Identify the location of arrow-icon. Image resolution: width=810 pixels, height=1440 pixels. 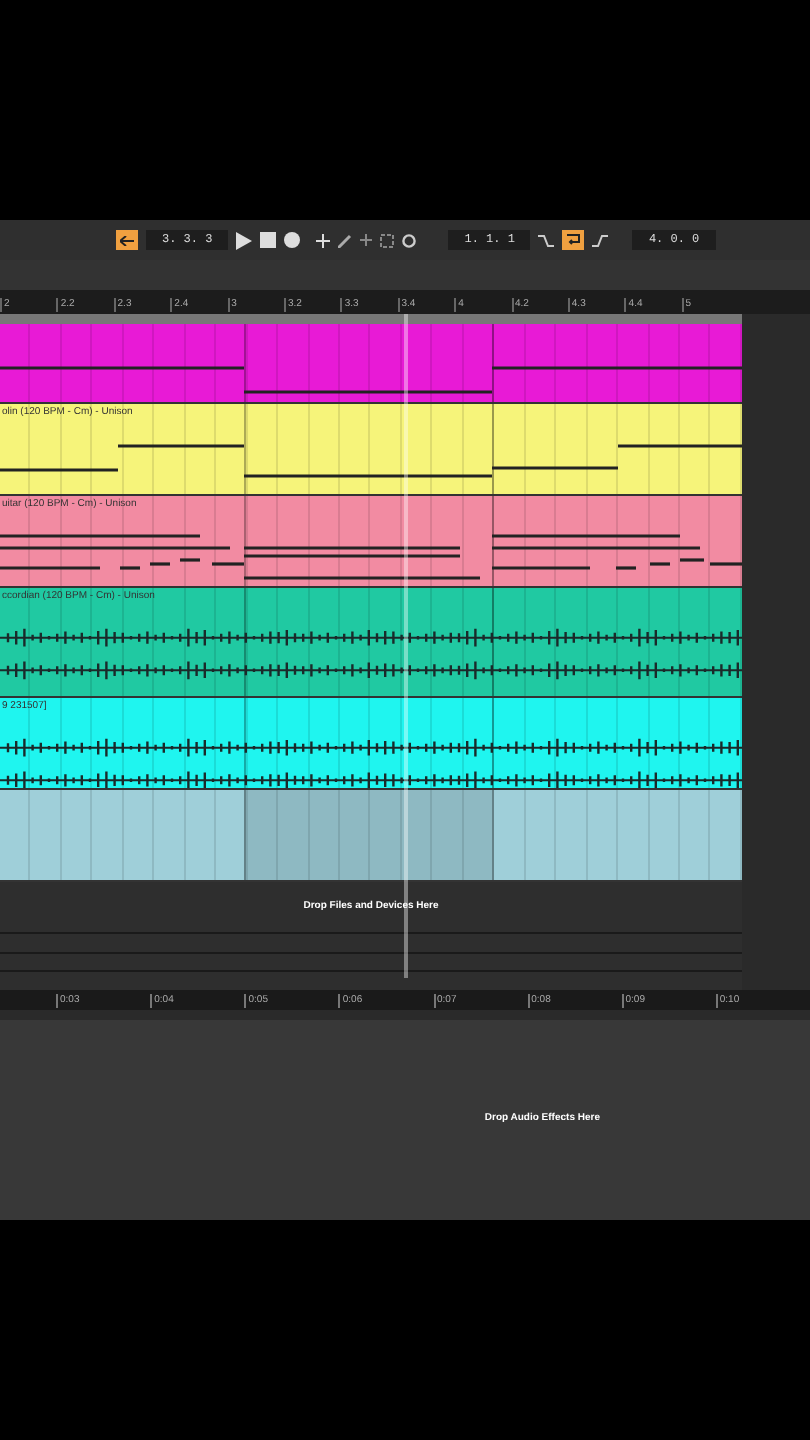
(127, 240).